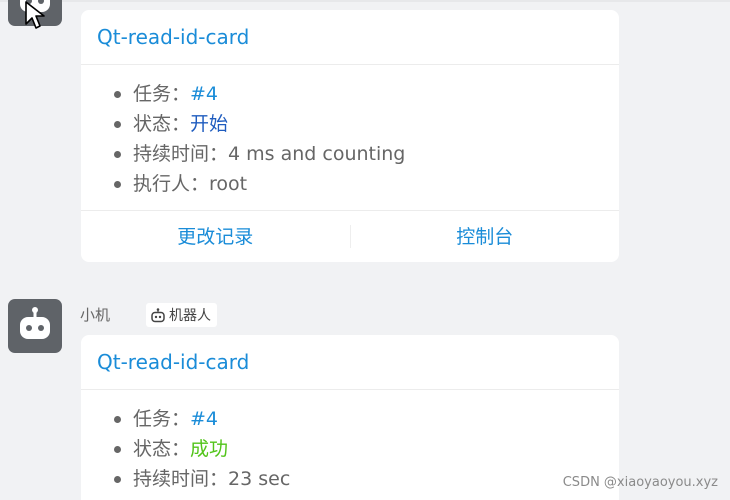 Image resolution: width=730 pixels, height=500 pixels. Describe the element at coordinates (317, 154) in the screenshot. I see `duration-value: 4 ms and counting` at that location.